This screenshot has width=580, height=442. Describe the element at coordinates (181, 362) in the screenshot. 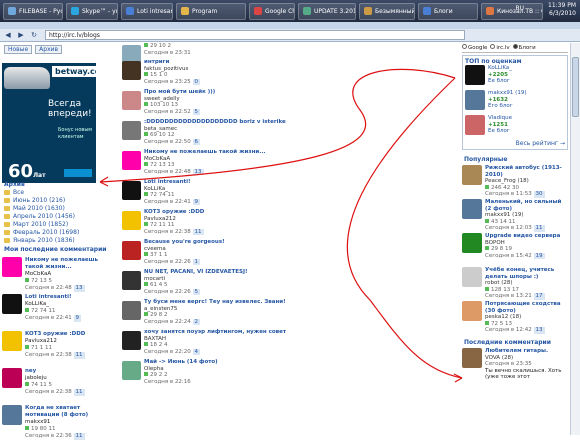

I see `post-title: Май -> Июнь (14 фото)` at that location.